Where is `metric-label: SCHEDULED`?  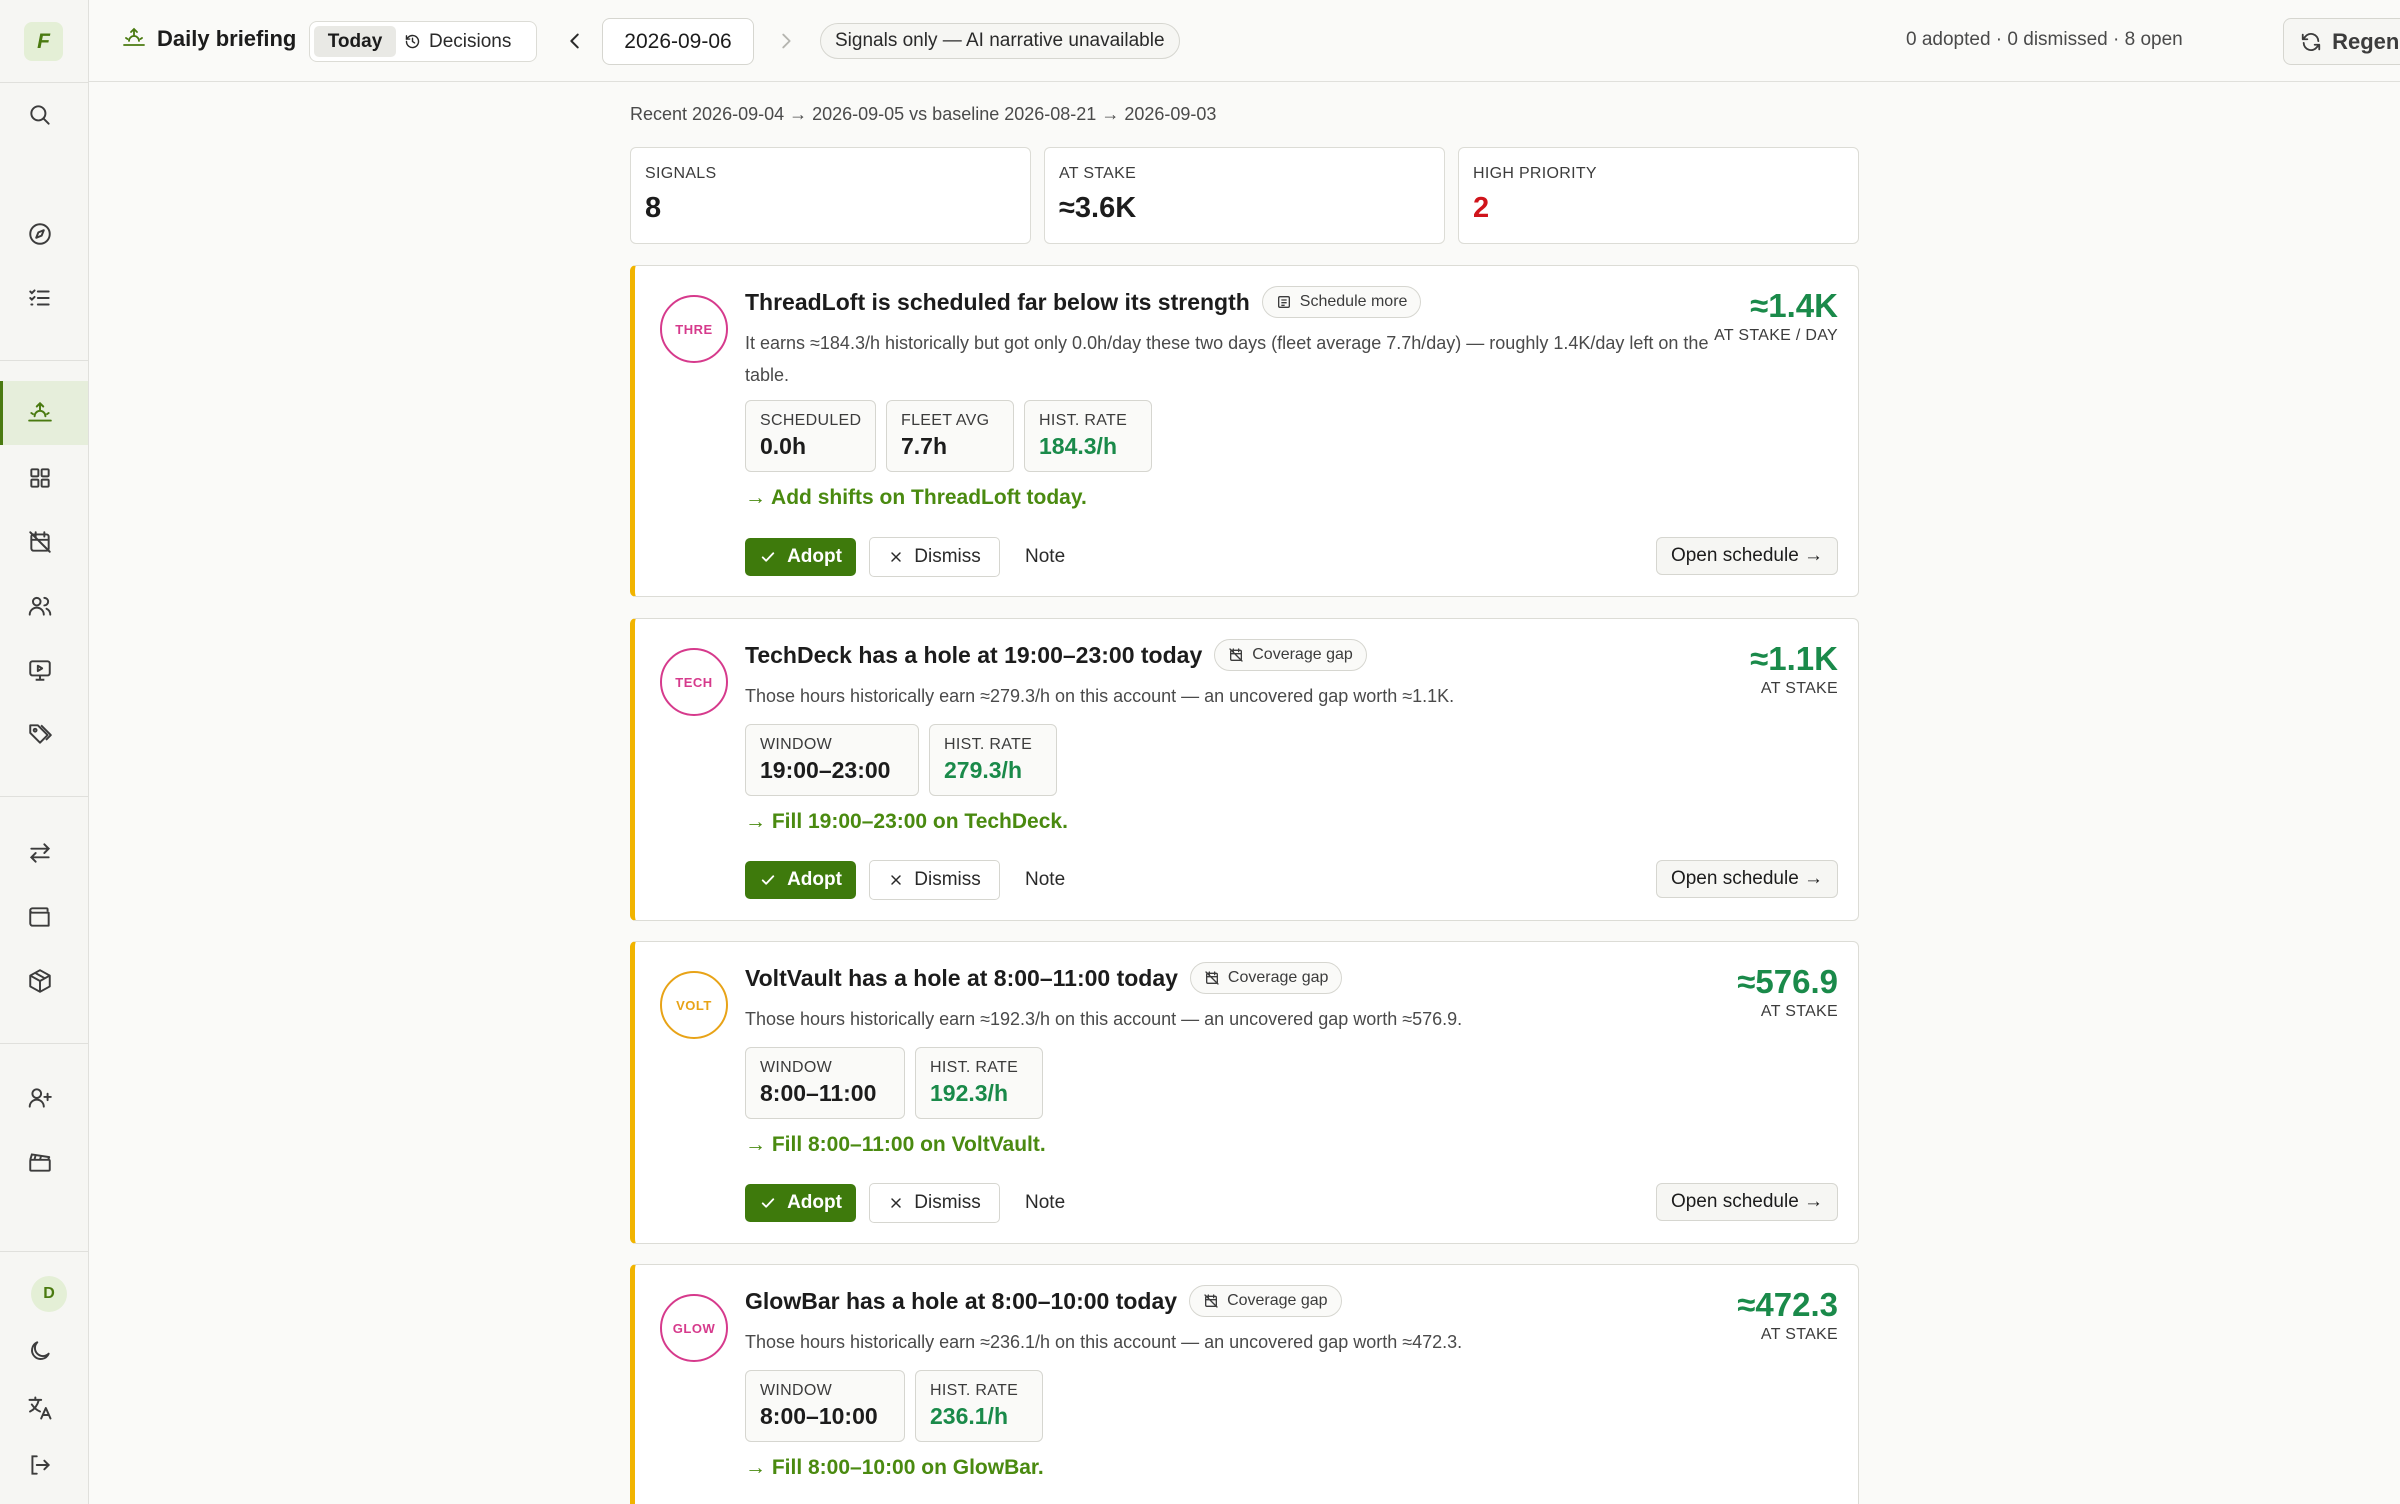 metric-label: SCHEDULED is located at coordinates (811, 420).